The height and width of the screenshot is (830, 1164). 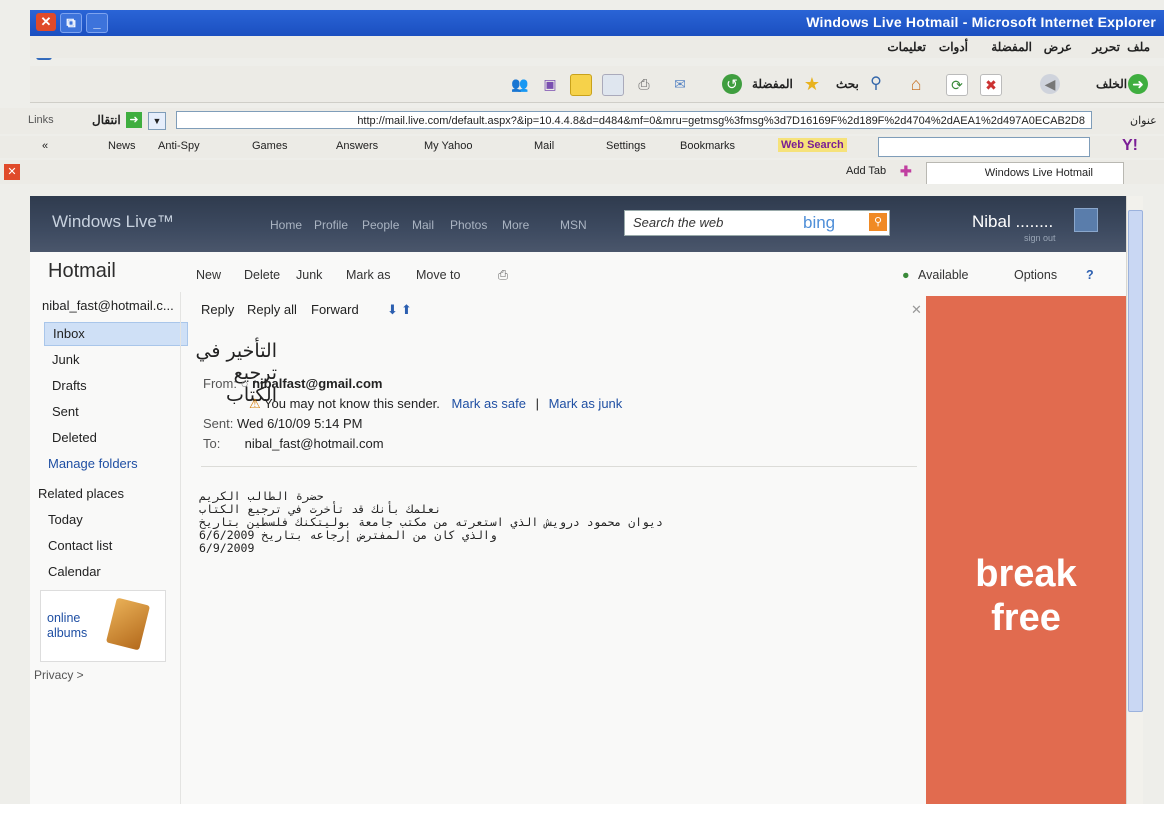 What do you see at coordinates (448, 146) in the screenshot?
I see `link-my-yahoo: My Yahoo` at bounding box center [448, 146].